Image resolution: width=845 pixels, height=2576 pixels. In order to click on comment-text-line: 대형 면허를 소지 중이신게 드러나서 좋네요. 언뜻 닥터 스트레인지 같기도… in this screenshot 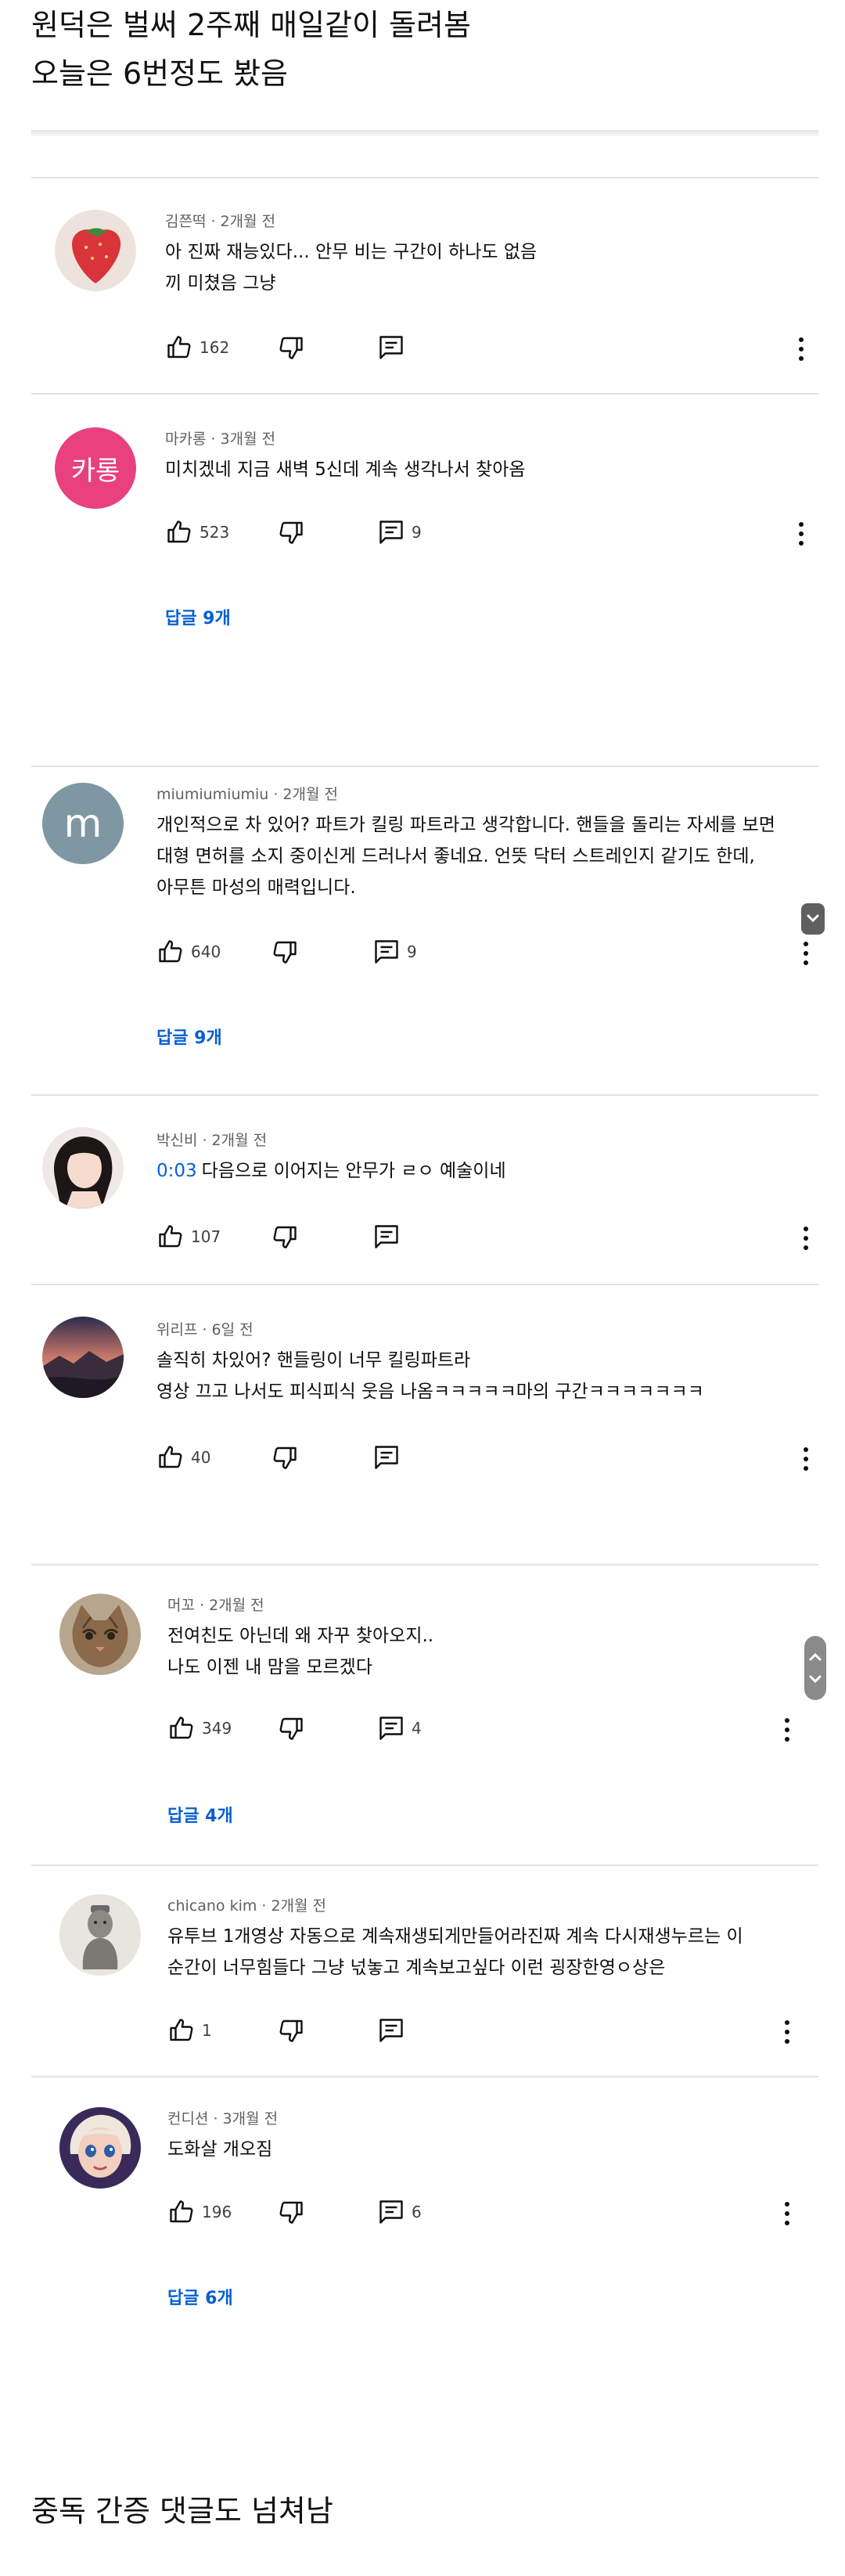, I will do `click(456, 856)`.